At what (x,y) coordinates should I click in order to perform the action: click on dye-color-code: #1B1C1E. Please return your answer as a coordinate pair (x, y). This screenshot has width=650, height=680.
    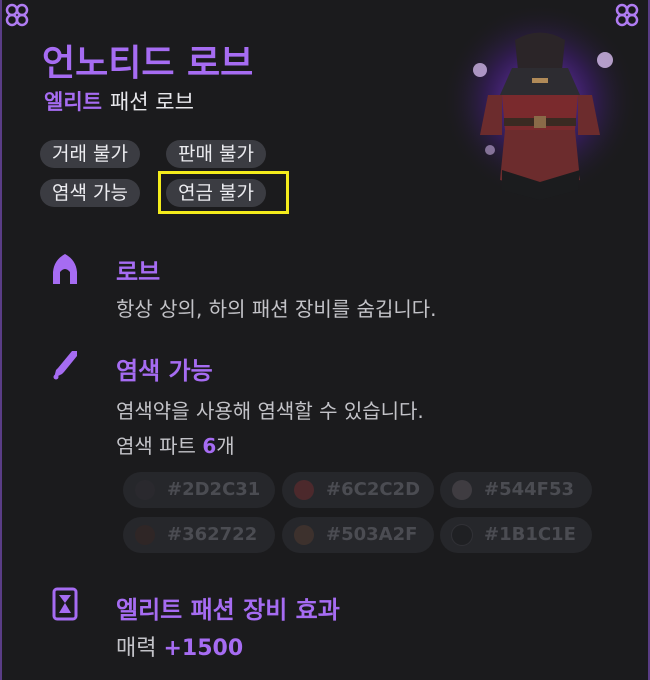
    Looking at the image, I should click on (530, 534).